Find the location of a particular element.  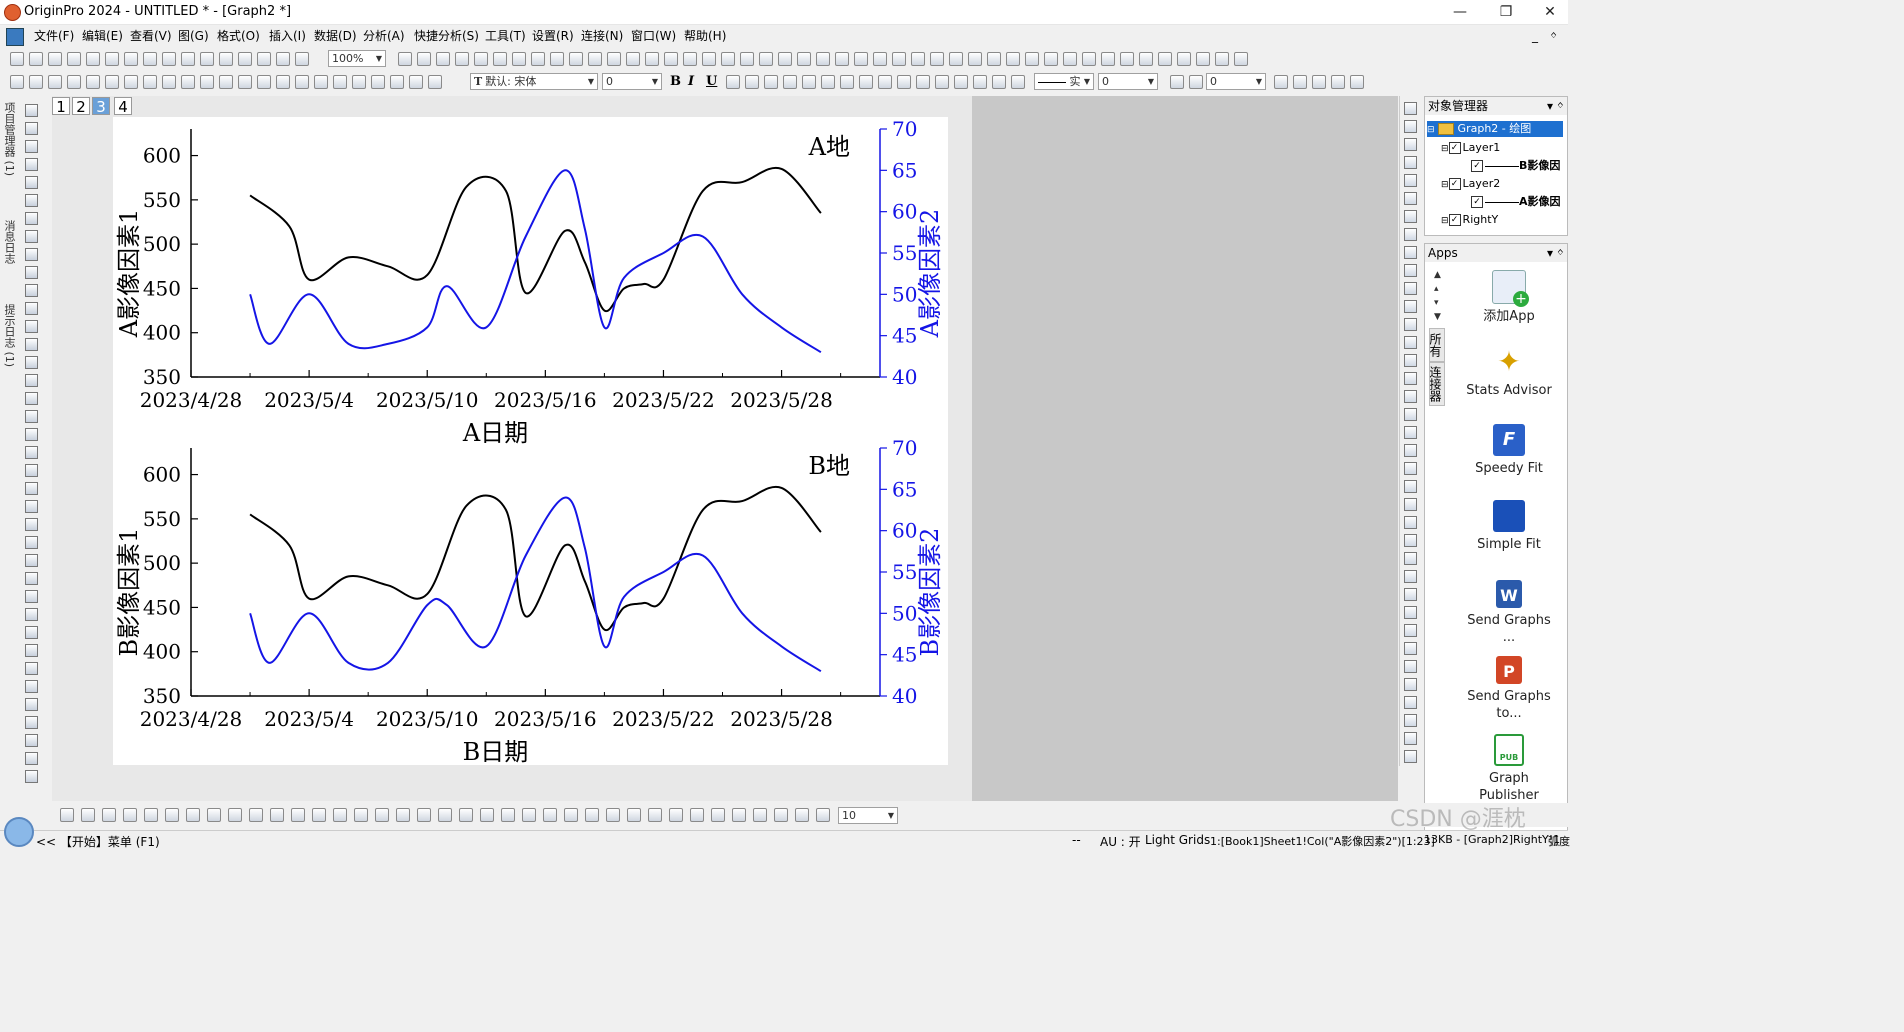

app-stats-advisor: ✦ Stats Advisor is located at coordinates (1509, 372).